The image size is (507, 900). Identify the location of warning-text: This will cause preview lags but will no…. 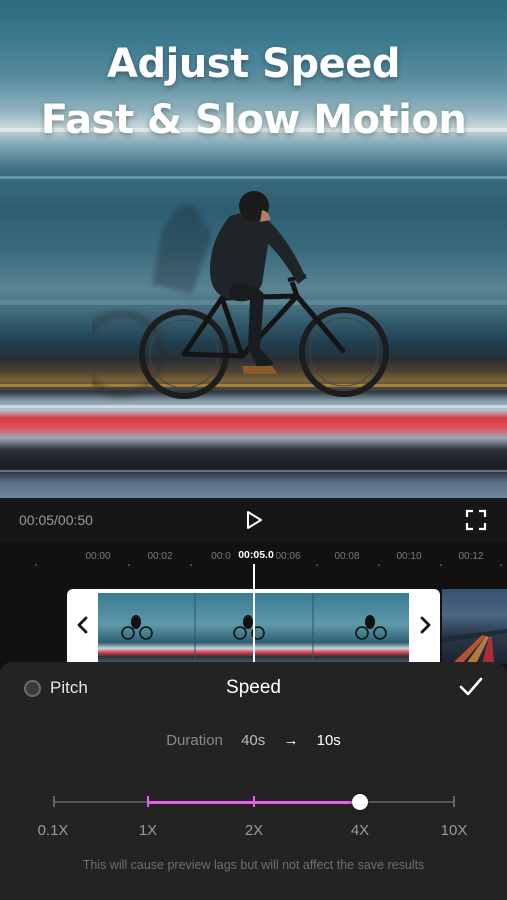
(253, 865).